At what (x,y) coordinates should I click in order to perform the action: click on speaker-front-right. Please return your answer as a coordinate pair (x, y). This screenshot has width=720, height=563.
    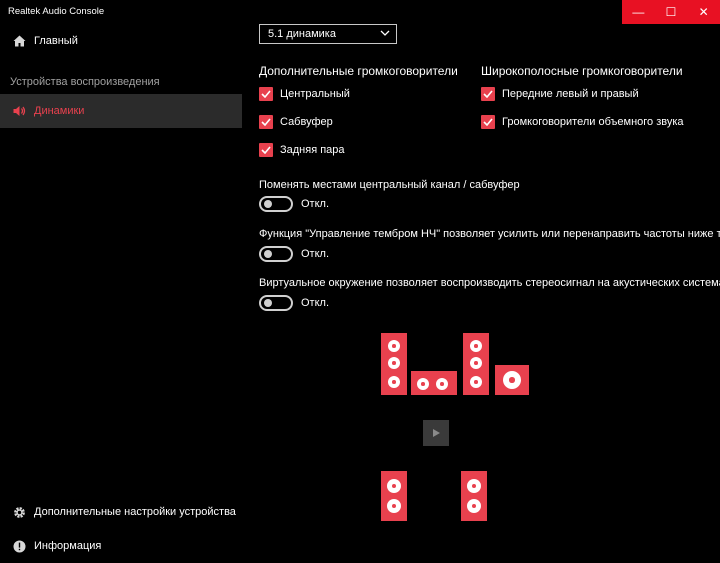
    Looking at the image, I should click on (476, 364).